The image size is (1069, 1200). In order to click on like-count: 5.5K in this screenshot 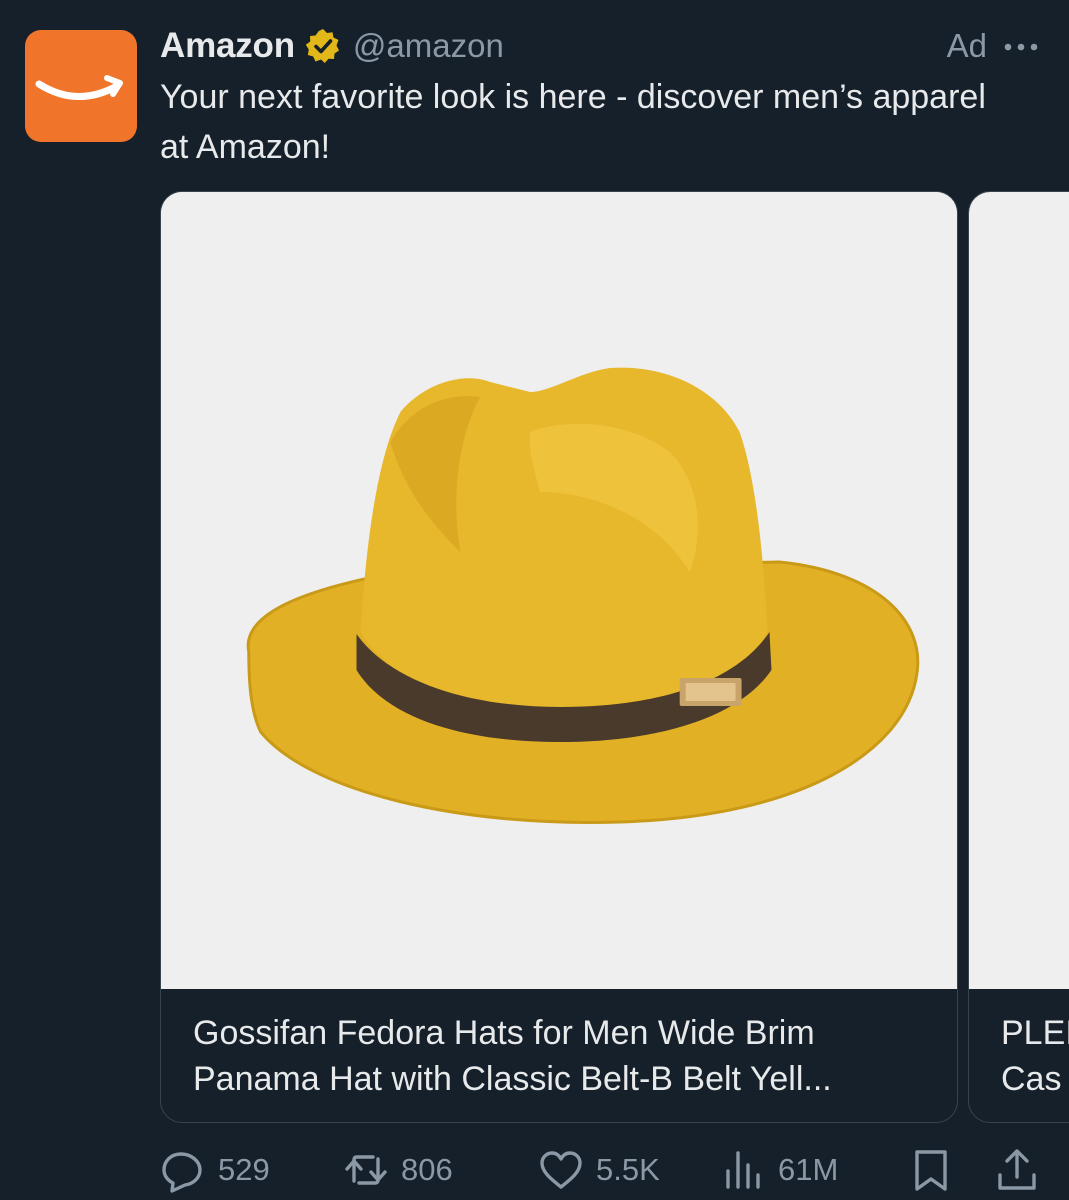, I will do `click(628, 1169)`.